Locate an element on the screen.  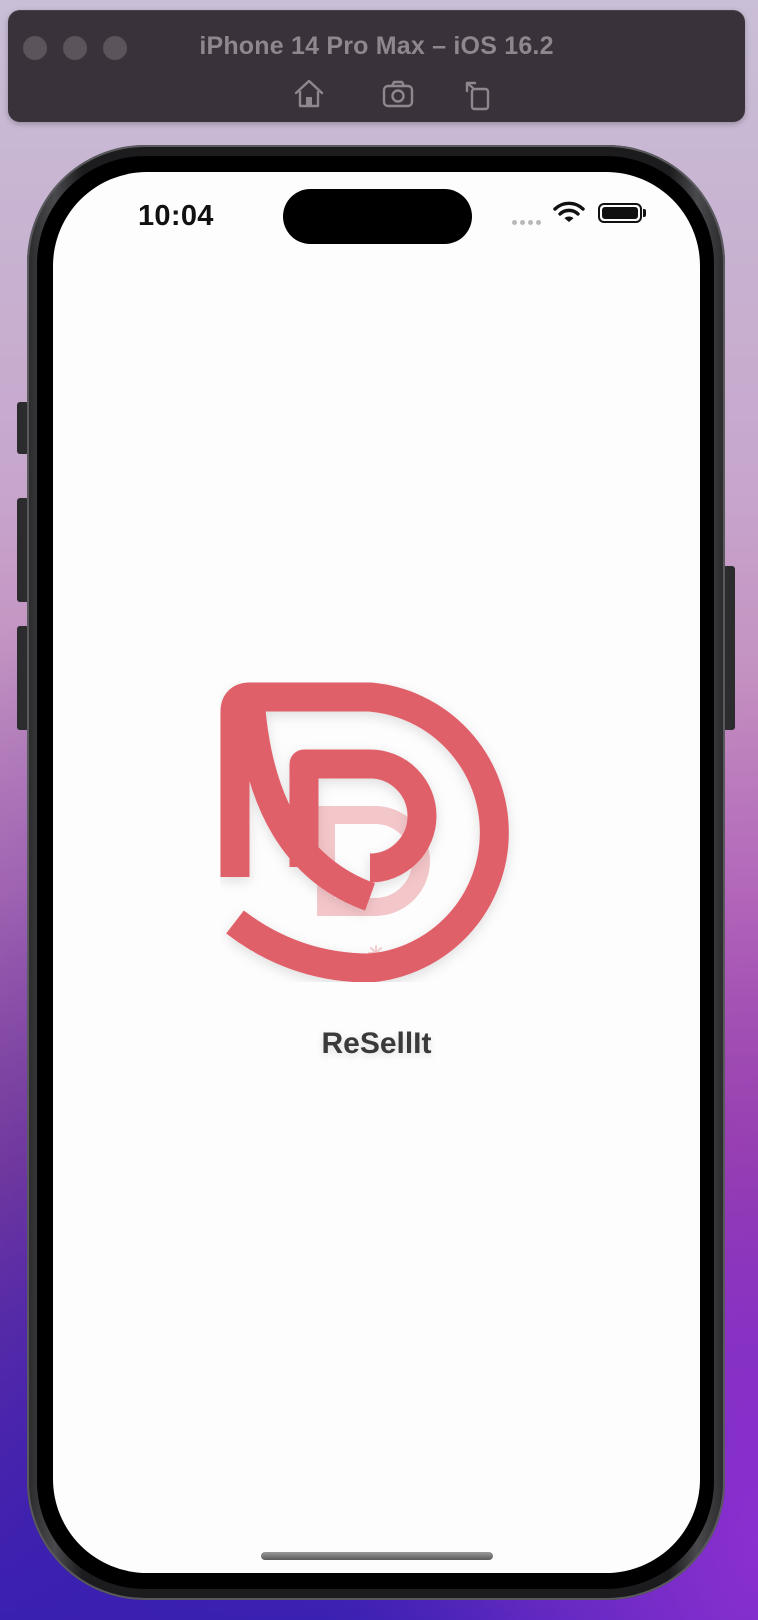
status-time: 10:04 is located at coordinates (176, 216).